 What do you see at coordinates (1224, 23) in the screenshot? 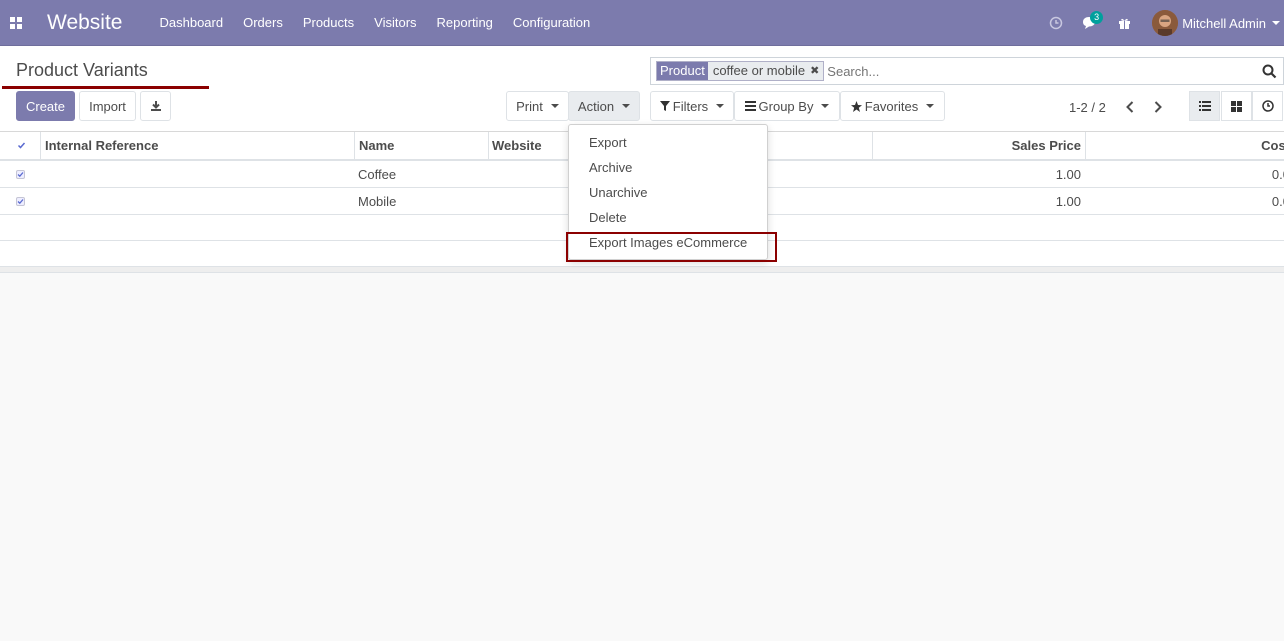
I see `user-name: Mitchell Admin` at bounding box center [1224, 23].